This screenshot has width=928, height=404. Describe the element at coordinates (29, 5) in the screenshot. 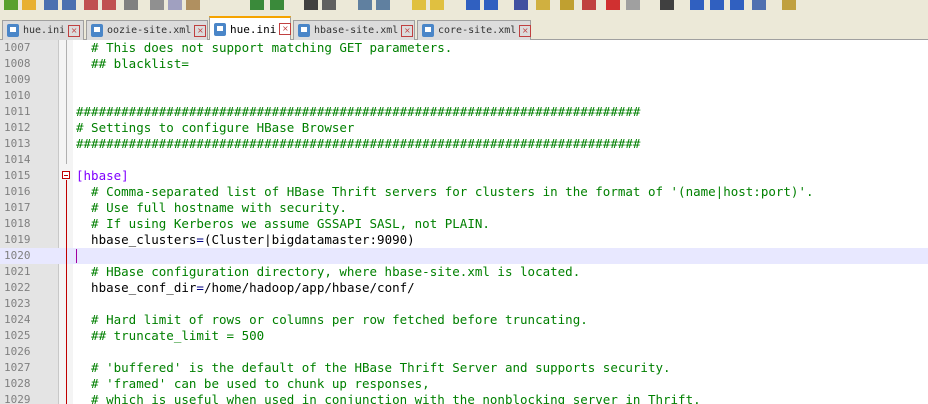

I see `open-folder-icon` at that location.